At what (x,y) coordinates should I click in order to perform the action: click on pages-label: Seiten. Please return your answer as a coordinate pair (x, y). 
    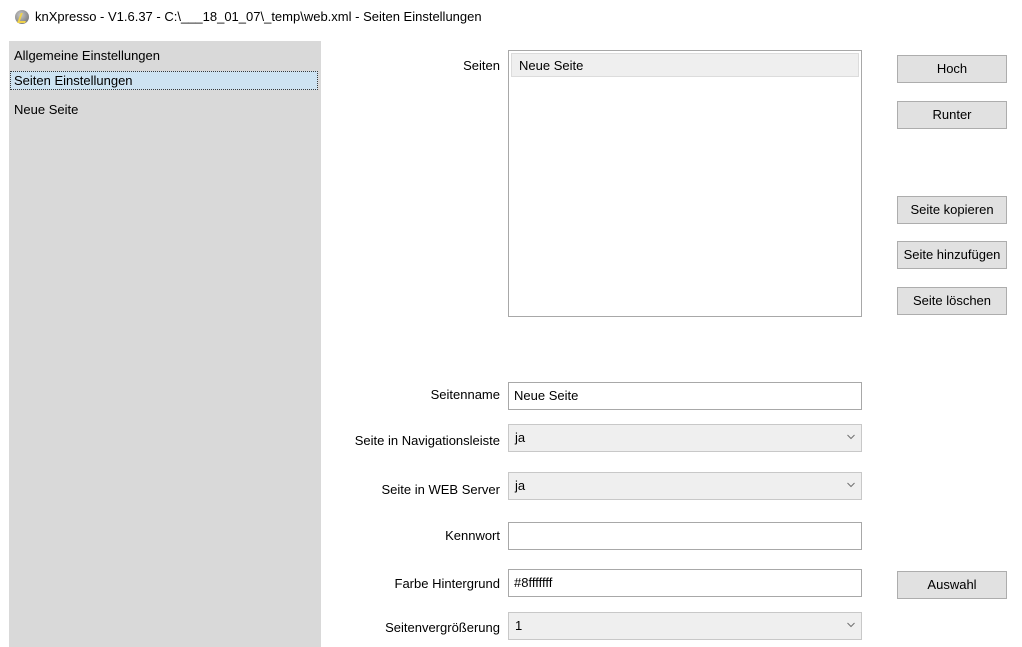
    Looking at the image, I should click on (481, 65).